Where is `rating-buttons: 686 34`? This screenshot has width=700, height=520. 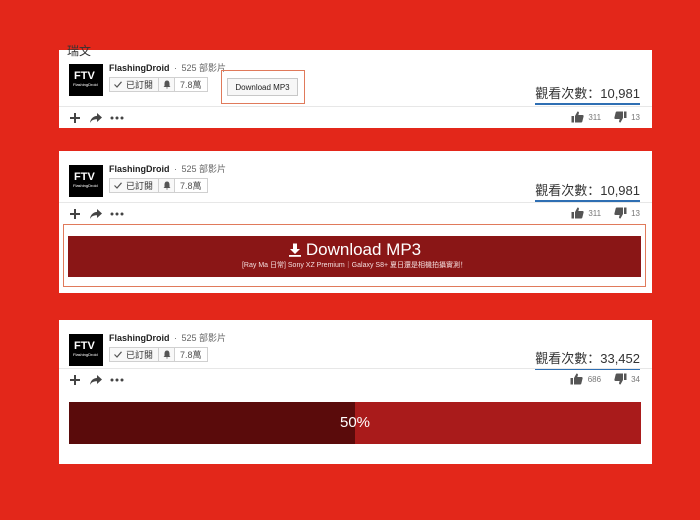
rating-buttons: 686 34 is located at coordinates (605, 379).